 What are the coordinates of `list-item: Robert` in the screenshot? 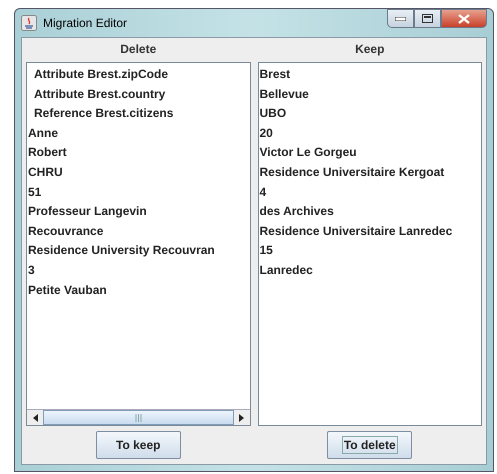 It's located at (47, 152).